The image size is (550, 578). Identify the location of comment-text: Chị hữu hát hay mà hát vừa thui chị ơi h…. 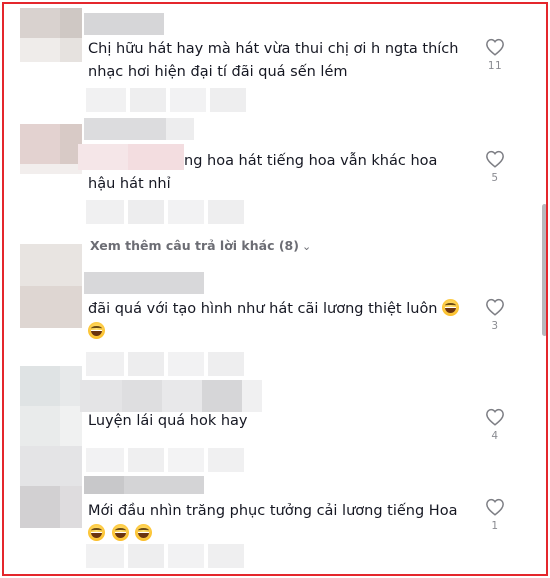
(273, 60).